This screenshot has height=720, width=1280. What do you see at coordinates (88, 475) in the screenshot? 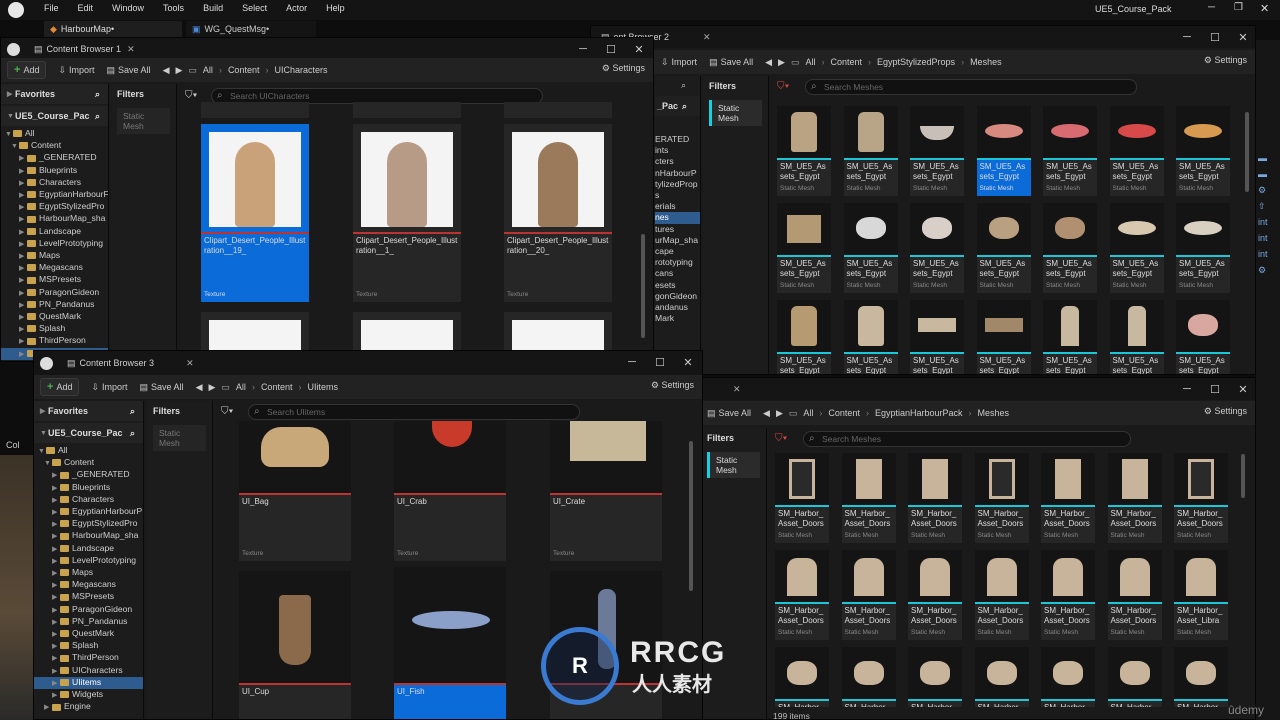
I see `folder-node: ▶ _GENERATED` at bounding box center [88, 475].